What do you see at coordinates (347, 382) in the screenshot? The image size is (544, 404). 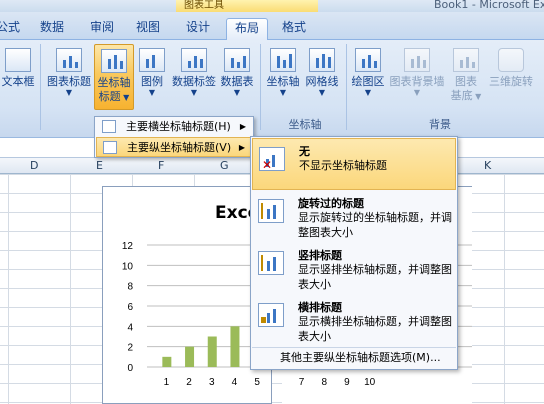 I see `x-tick-label: 9` at bounding box center [347, 382].